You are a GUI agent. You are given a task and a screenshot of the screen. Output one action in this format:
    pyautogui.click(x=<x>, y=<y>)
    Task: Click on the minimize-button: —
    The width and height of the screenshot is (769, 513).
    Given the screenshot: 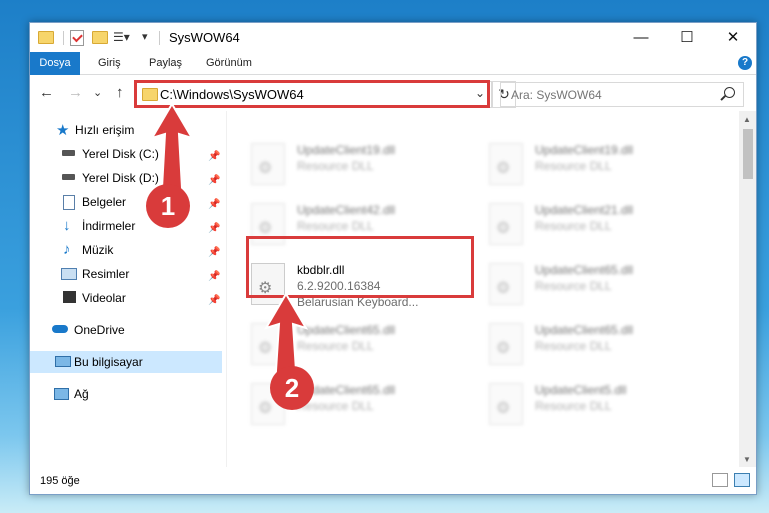 What is the action you would take?
    pyautogui.click(x=641, y=37)
    